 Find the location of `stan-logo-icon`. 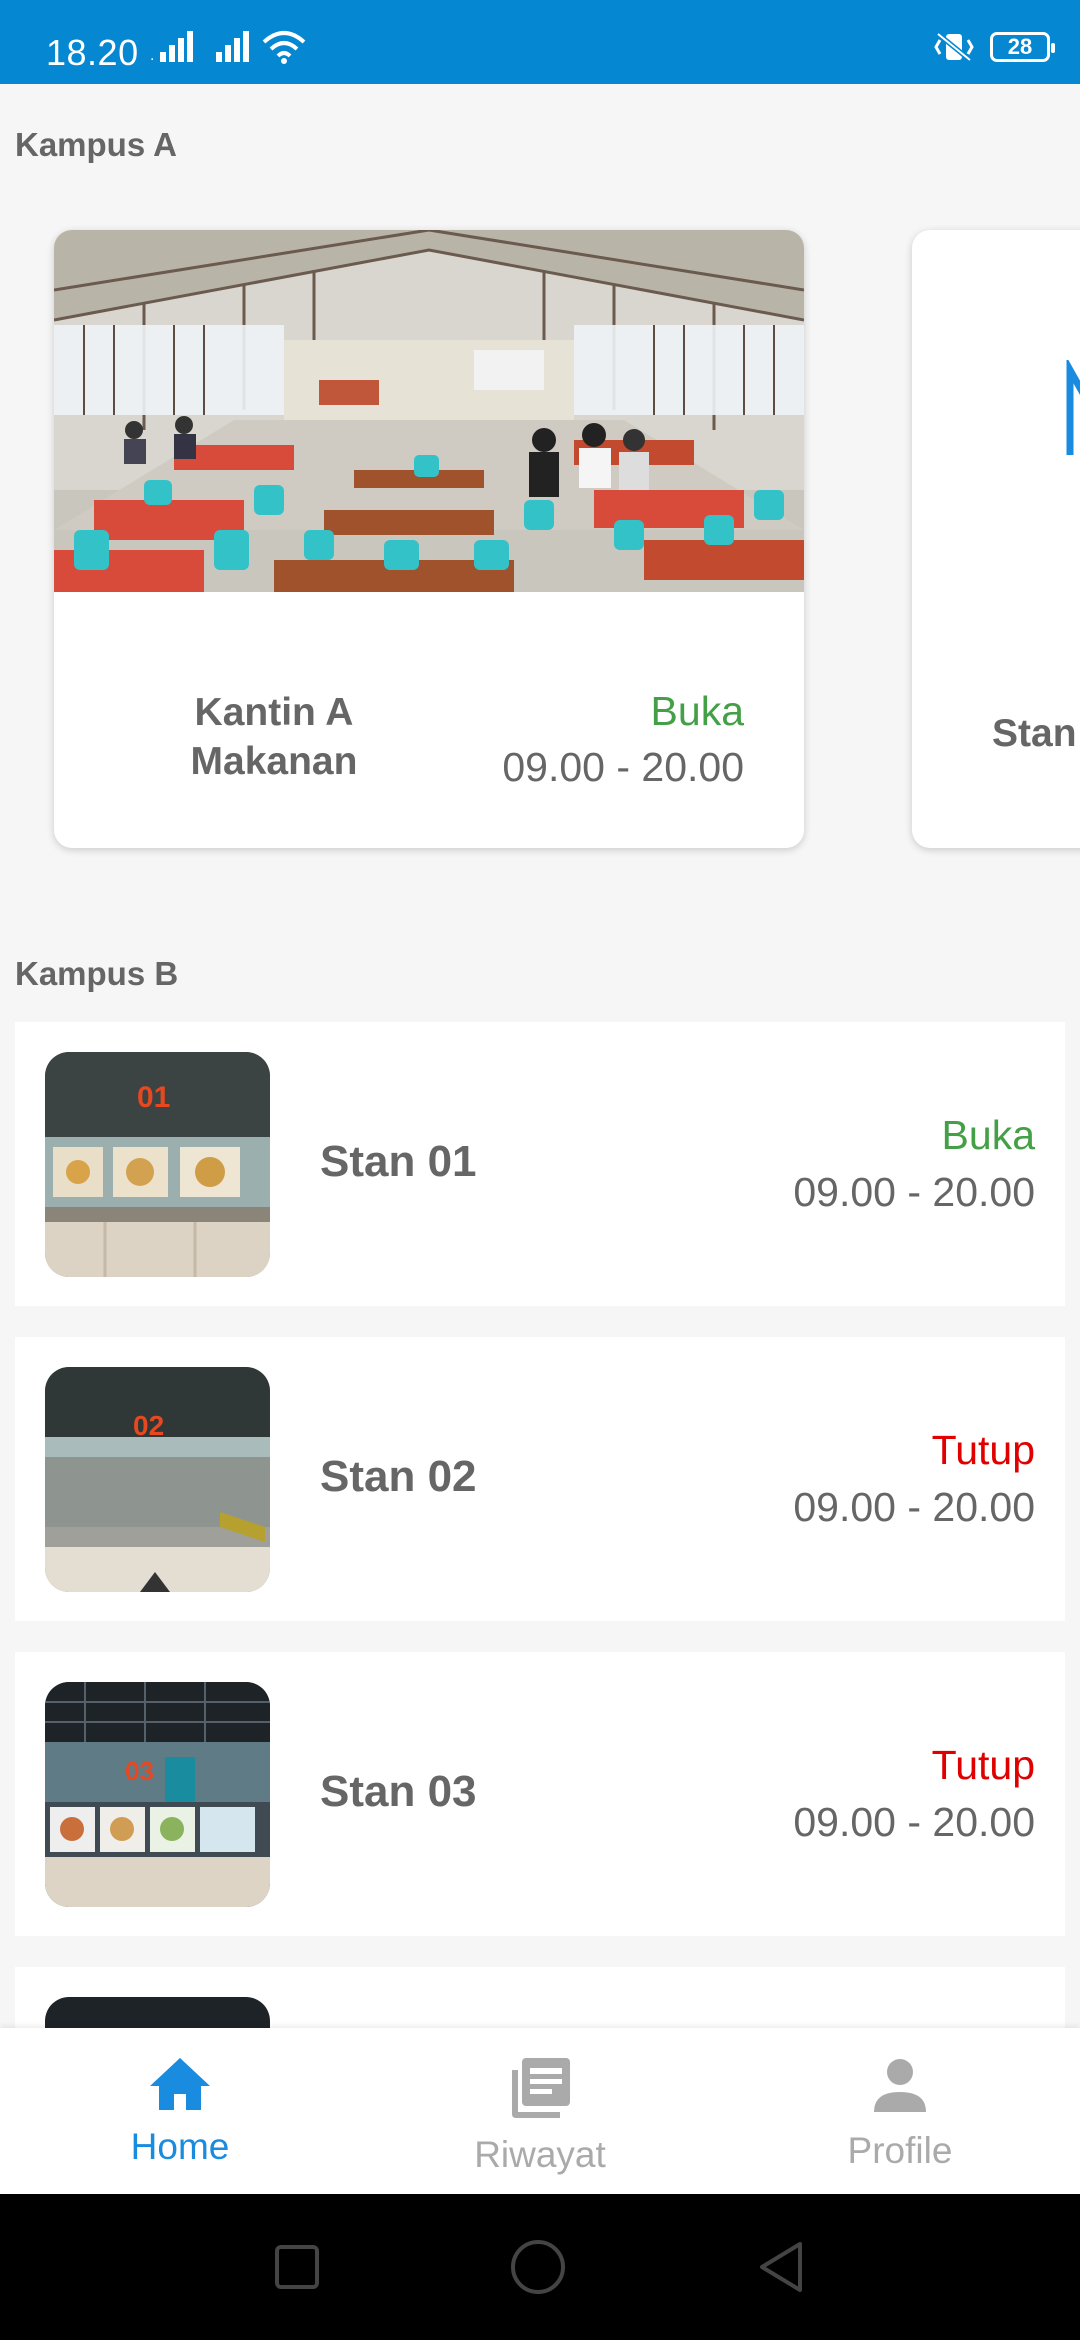

stan-logo-icon is located at coordinates (1073, 407).